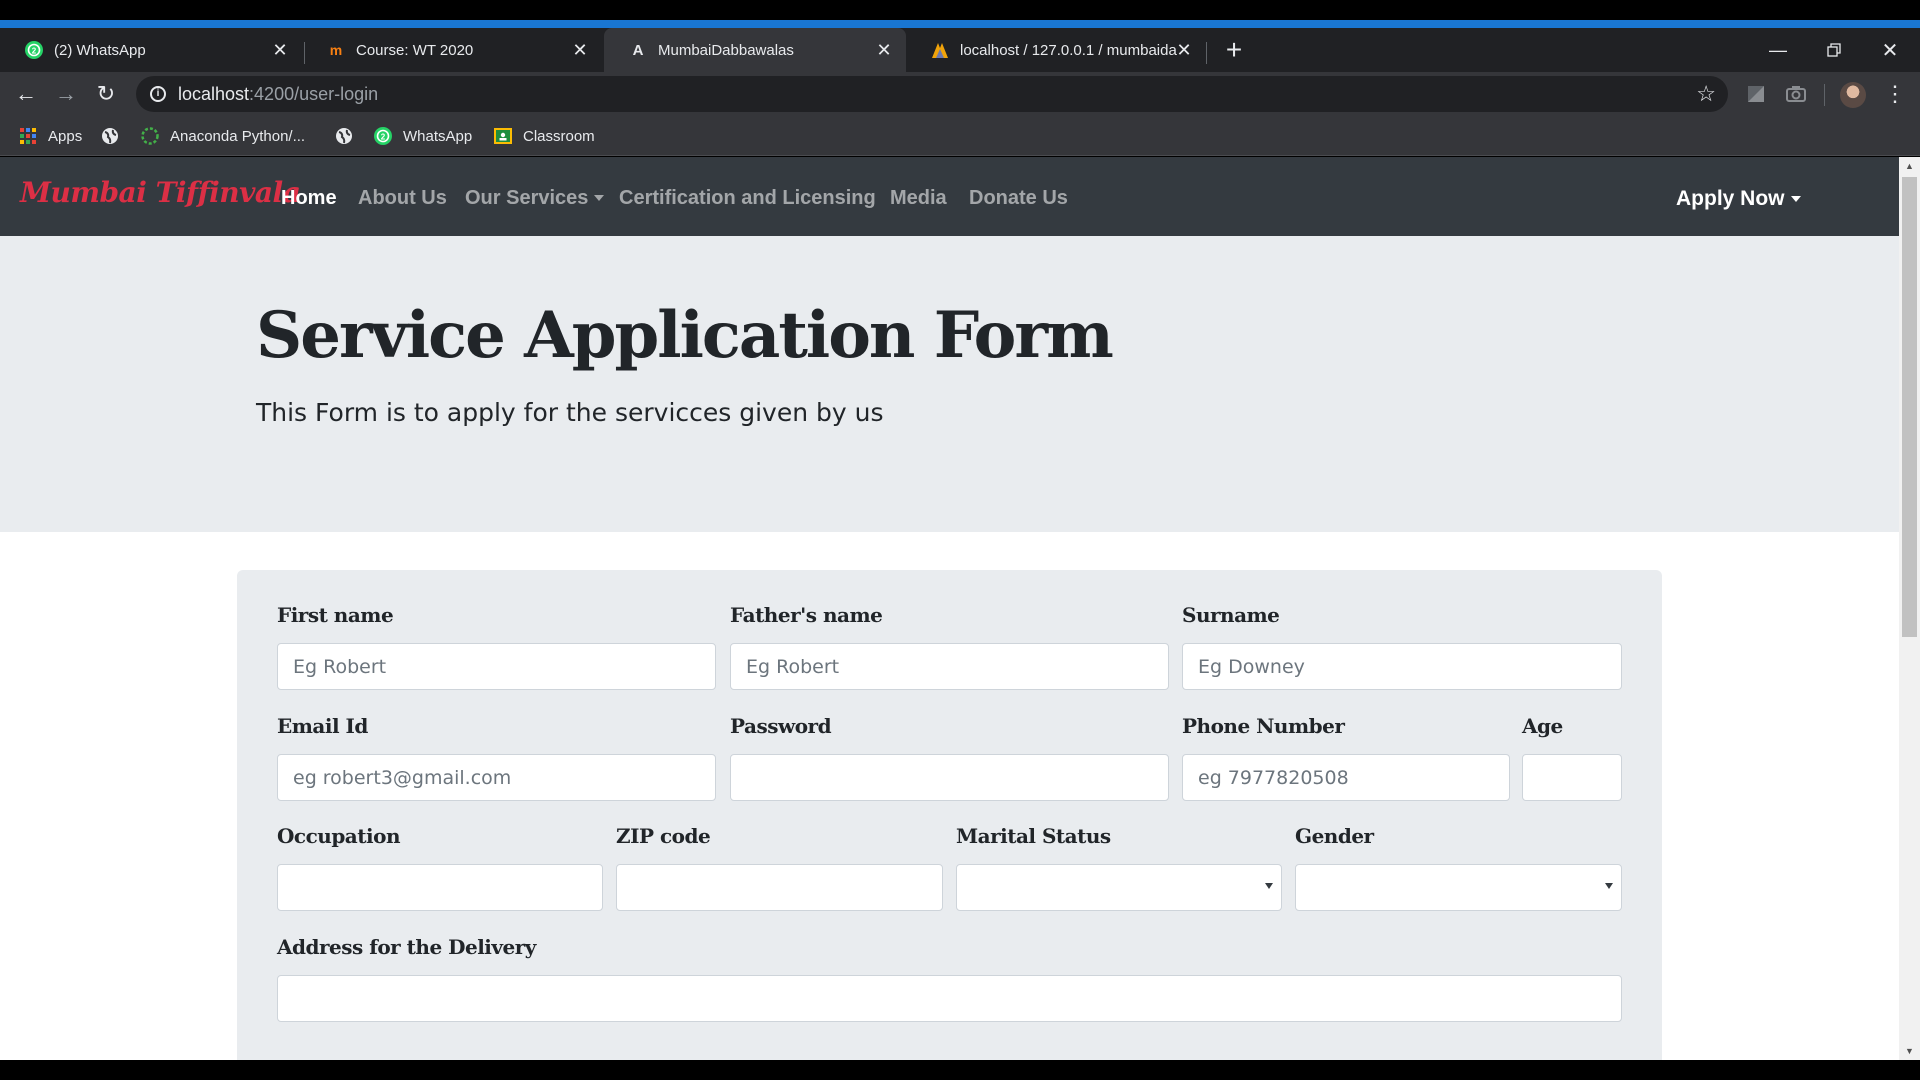  I want to click on brand-logo: Mumbai Tiffinvala, so click(160, 192).